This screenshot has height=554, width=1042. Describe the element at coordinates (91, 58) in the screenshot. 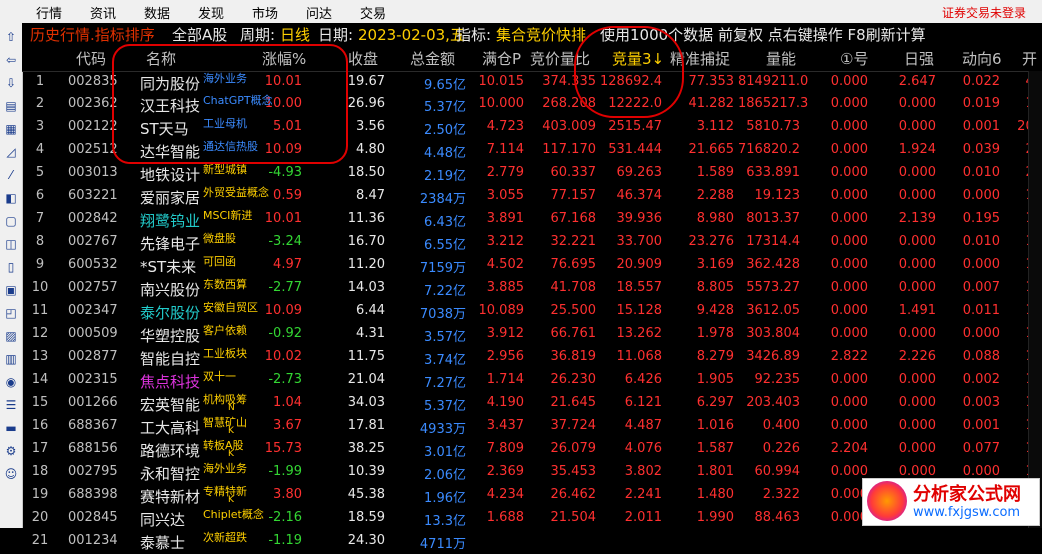

I see `col-code: 代码` at that location.